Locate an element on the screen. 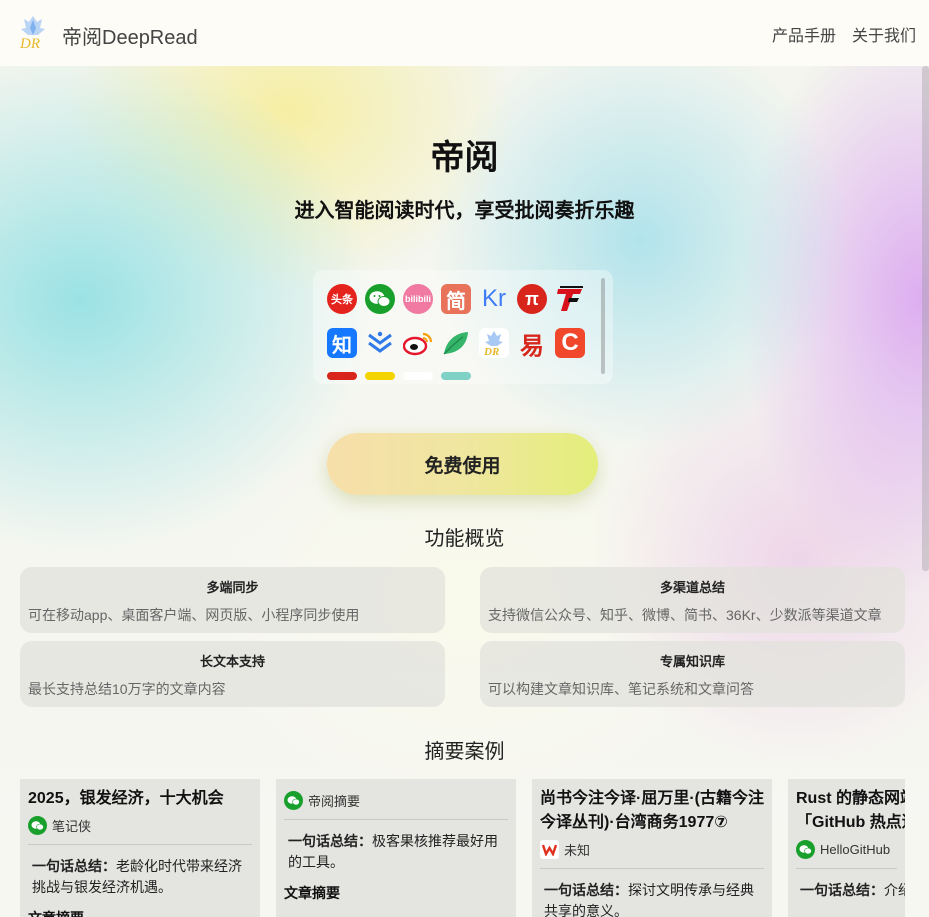  feature-title: 长文本支持 is located at coordinates (232, 661).